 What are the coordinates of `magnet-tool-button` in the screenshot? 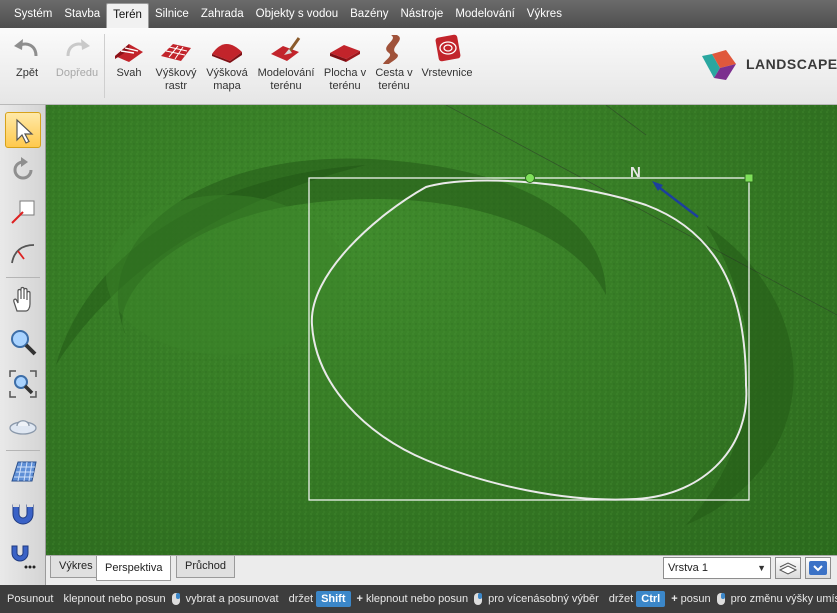 It's located at (23, 514).